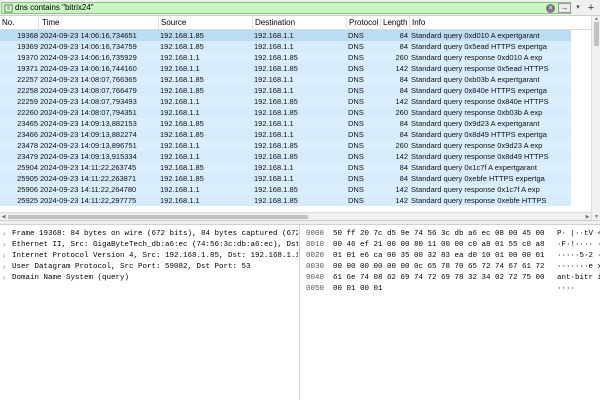 The width and height of the screenshot is (600, 400). I want to click on bookmark-icon, so click(8, 8).